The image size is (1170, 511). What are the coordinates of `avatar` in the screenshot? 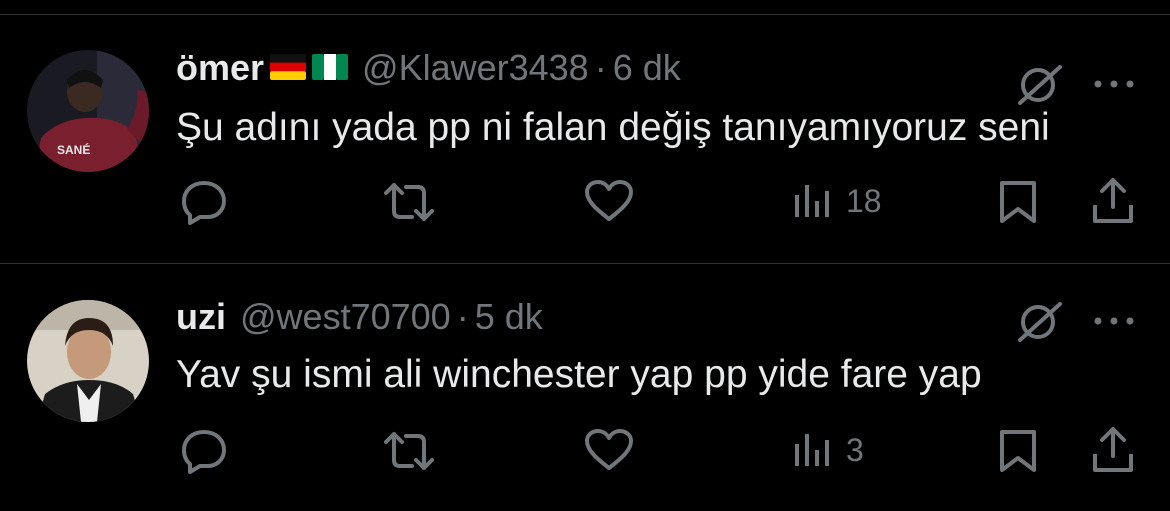 It's located at (88, 361).